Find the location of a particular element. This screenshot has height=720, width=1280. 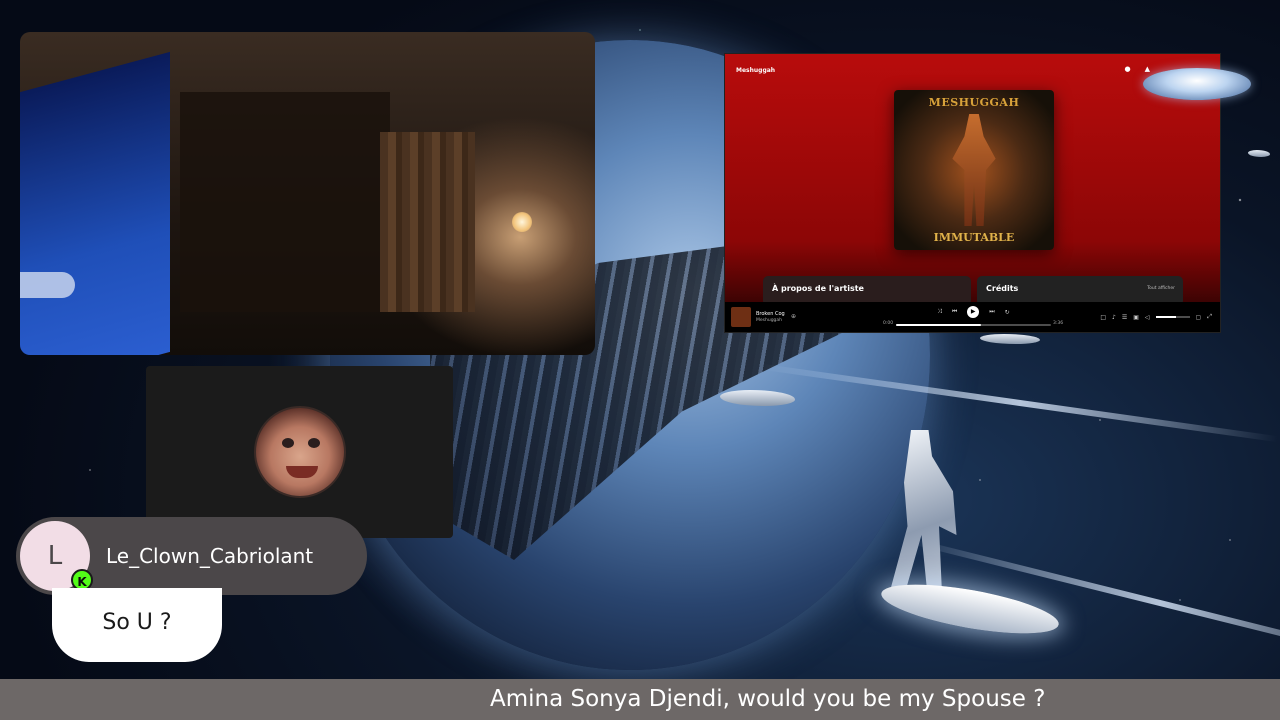

doorway is located at coordinates (285, 202).